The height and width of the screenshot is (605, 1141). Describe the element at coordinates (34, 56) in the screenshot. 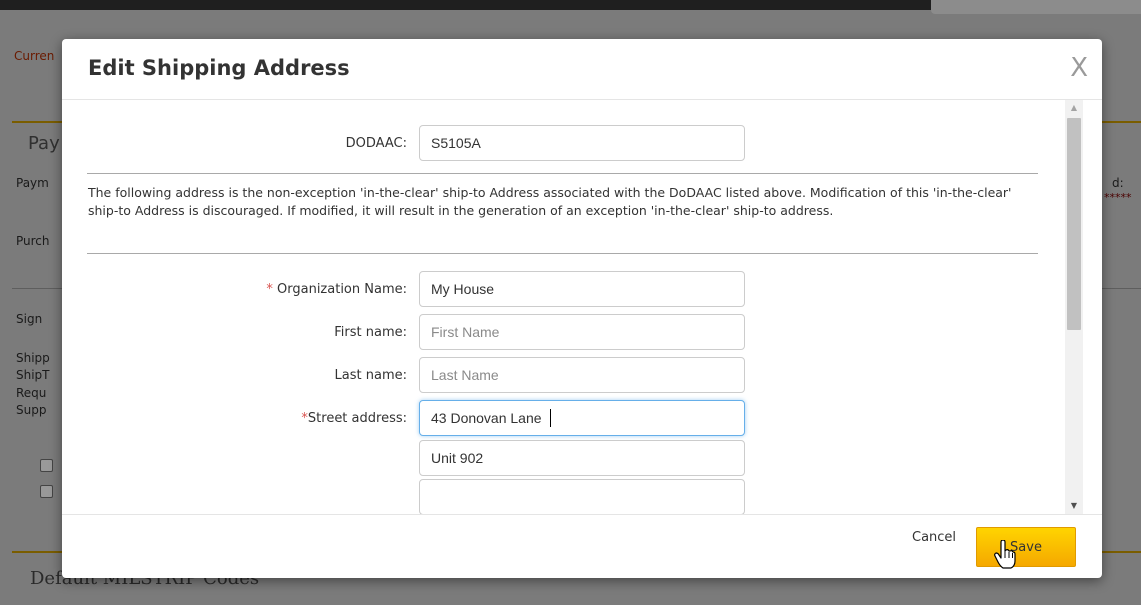

I see `background-current-label: Curren` at that location.